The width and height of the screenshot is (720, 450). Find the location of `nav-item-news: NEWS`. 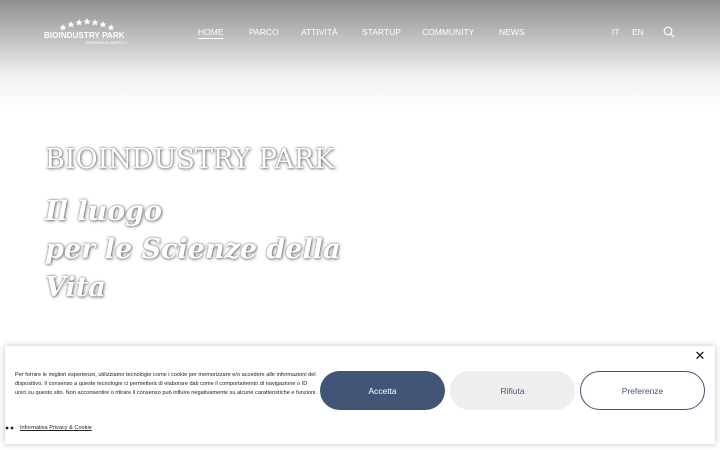

nav-item-news: NEWS is located at coordinates (512, 32).